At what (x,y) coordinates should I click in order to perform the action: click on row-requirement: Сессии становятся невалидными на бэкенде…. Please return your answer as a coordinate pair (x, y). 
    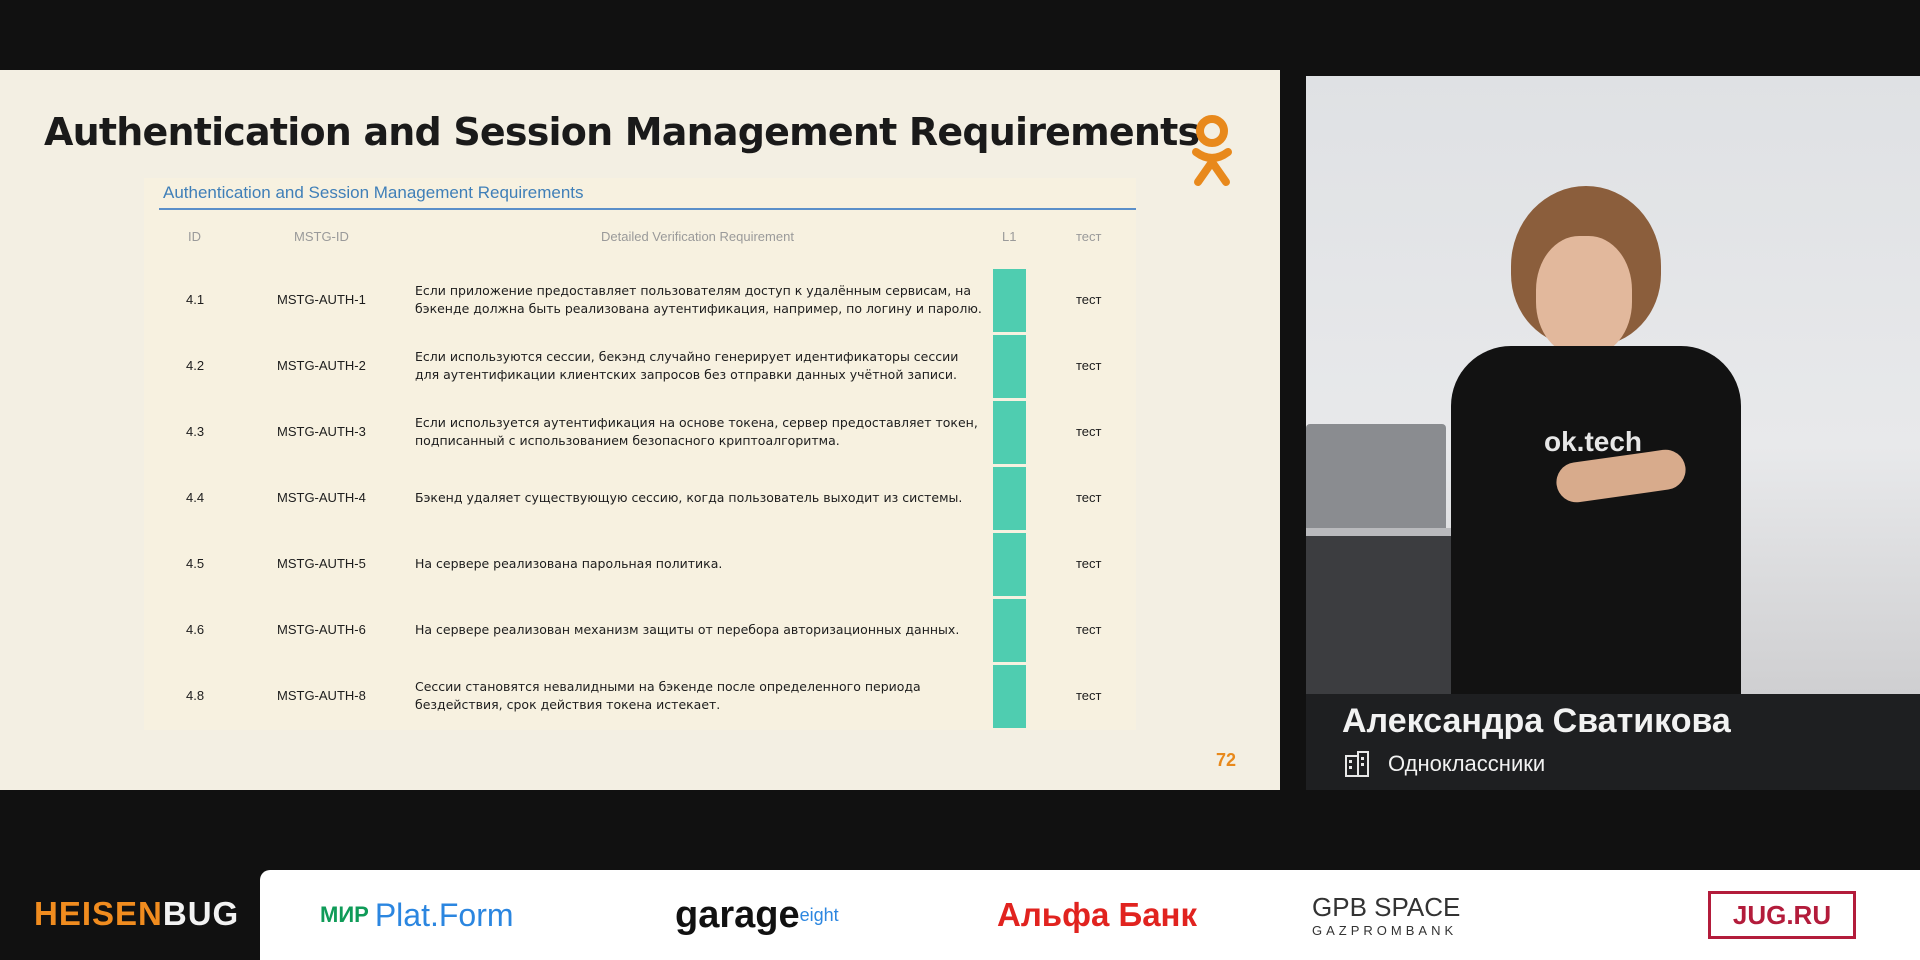
    Looking at the image, I should click on (668, 695).